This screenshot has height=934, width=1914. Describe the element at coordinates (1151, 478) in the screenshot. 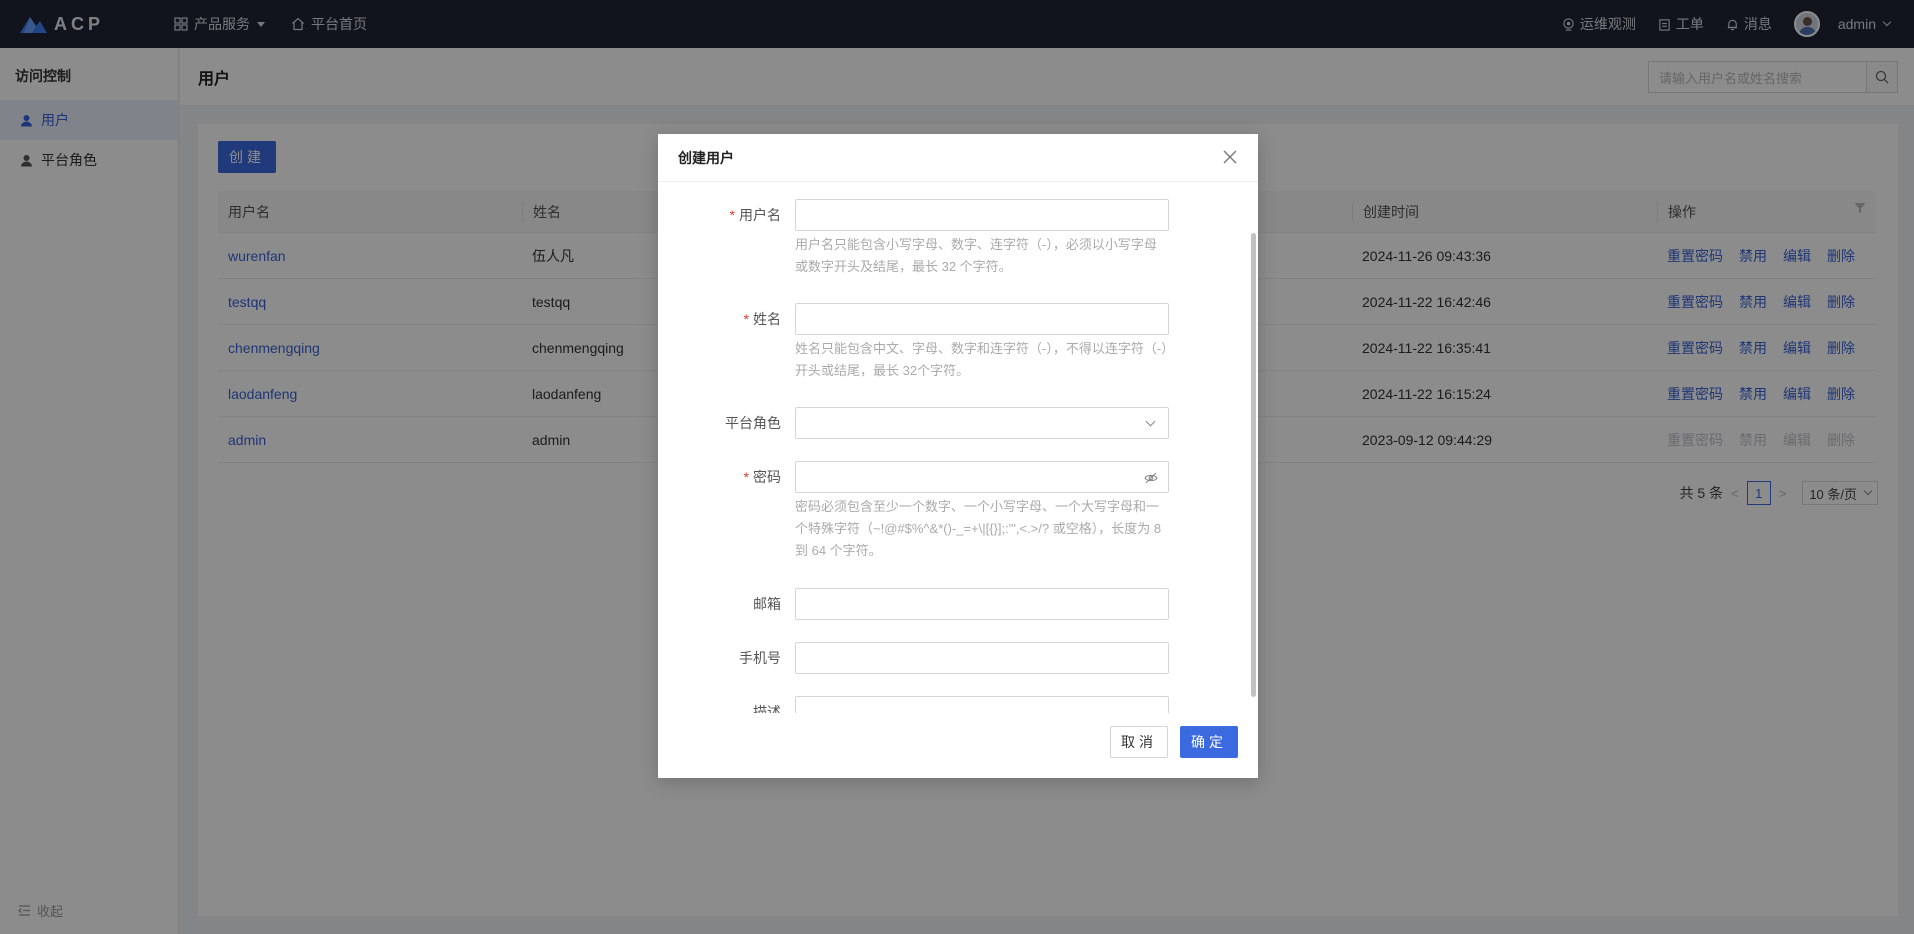

I see `eye-off-icon` at that location.